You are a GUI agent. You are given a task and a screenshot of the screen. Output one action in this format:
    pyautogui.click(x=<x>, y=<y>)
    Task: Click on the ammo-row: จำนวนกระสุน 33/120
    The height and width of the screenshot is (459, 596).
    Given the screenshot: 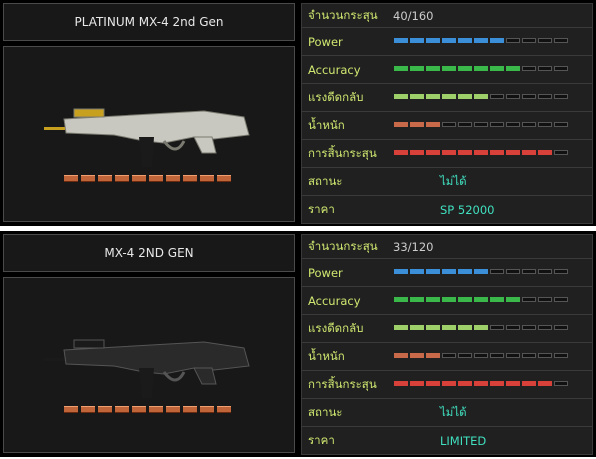 What is the action you would take?
    pyautogui.click(x=447, y=246)
    